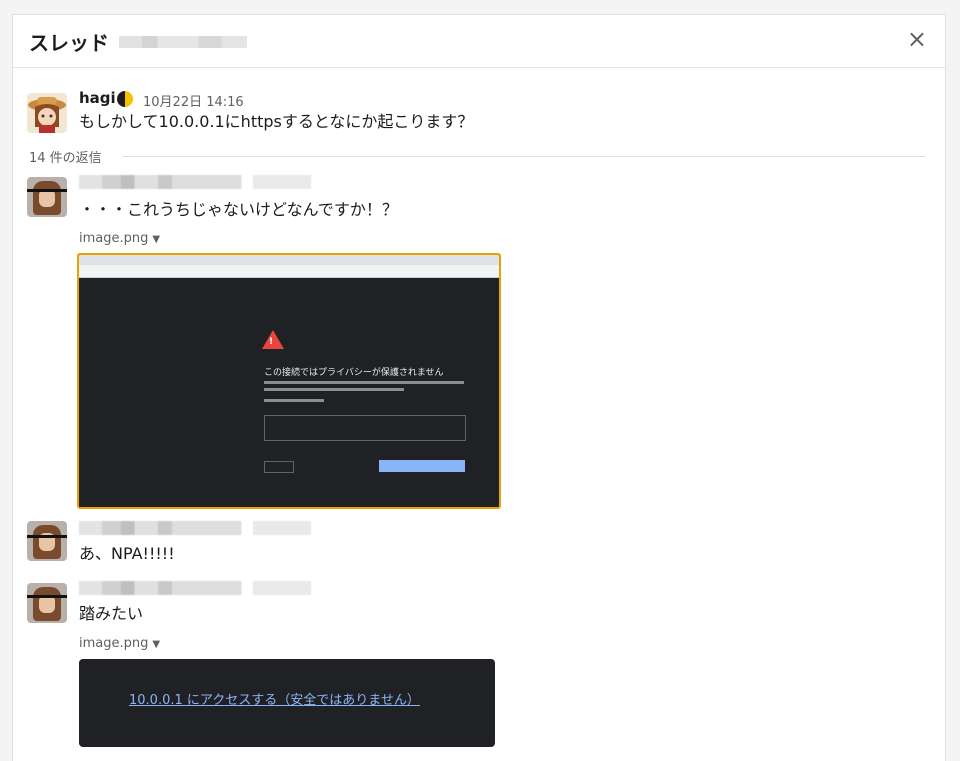 The height and width of the screenshot is (761, 960). What do you see at coordinates (917, 39) in the screenshot?
I see `close-icon: ×` at bounding box center [917, 39].